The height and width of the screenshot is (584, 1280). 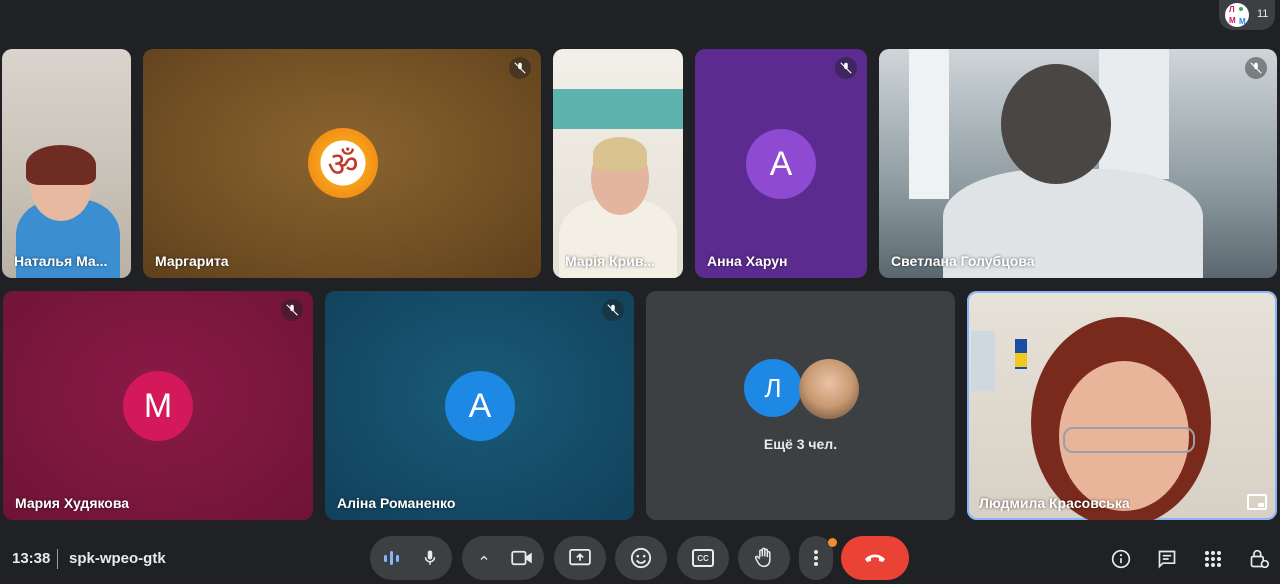 I want to click on participant-tile: Светлана Голубцова, so click(x=1078, y=163).